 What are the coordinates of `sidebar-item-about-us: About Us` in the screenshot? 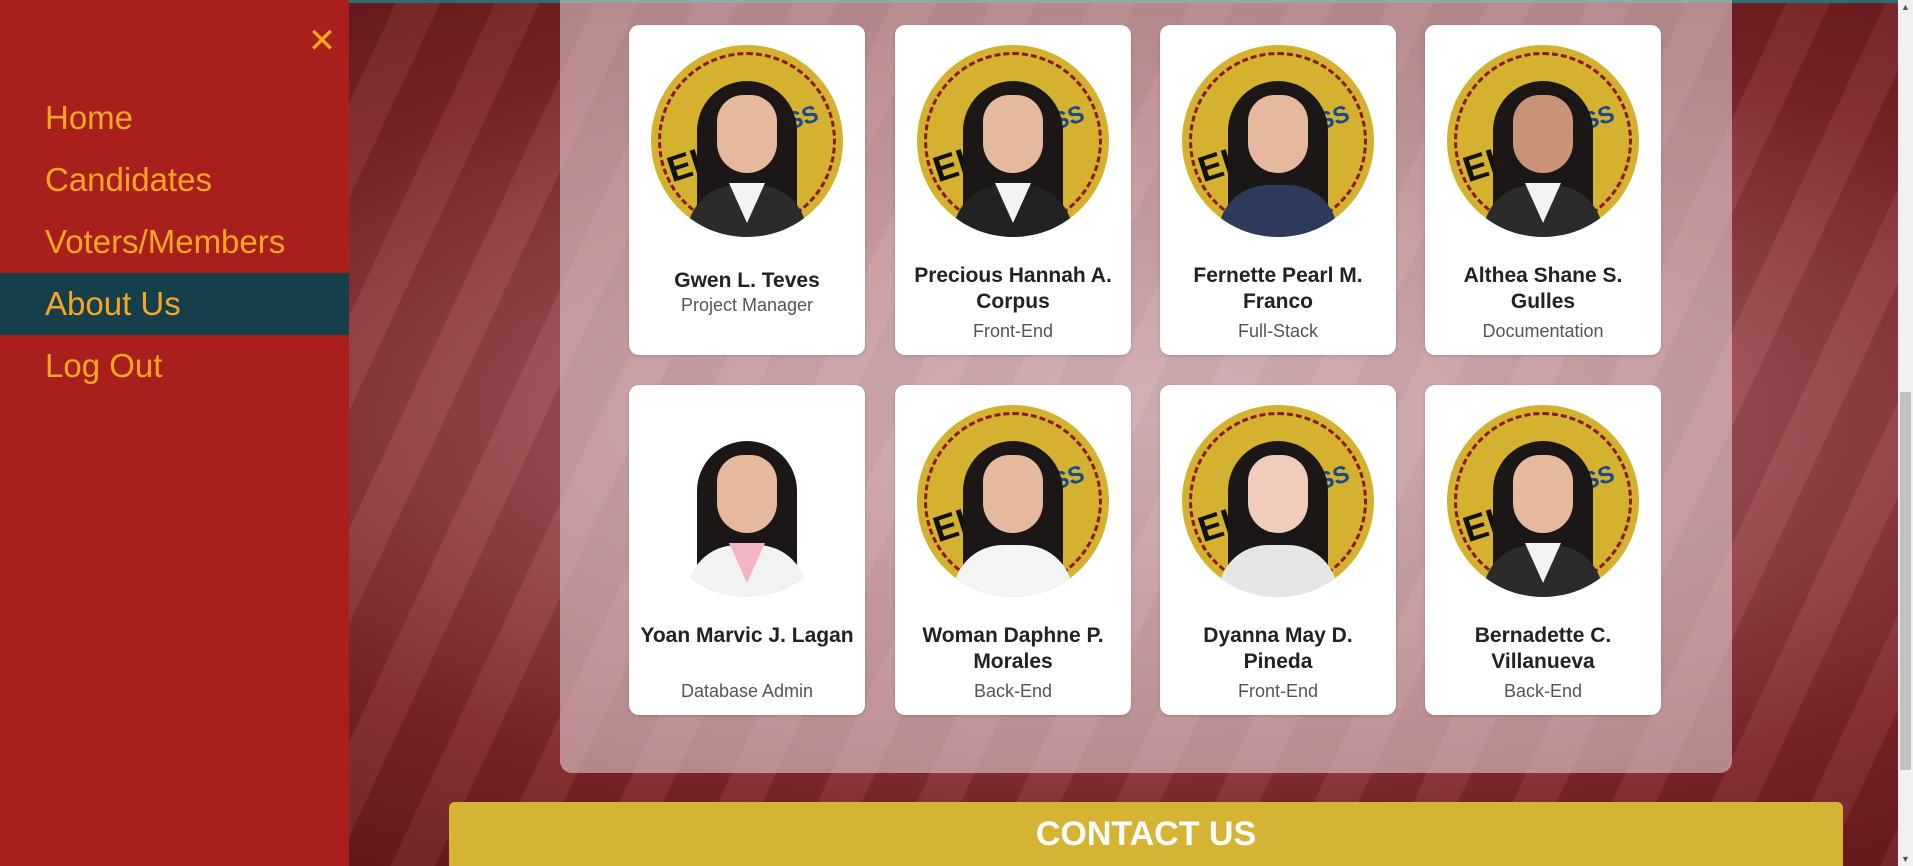 It's located at (174, 304).